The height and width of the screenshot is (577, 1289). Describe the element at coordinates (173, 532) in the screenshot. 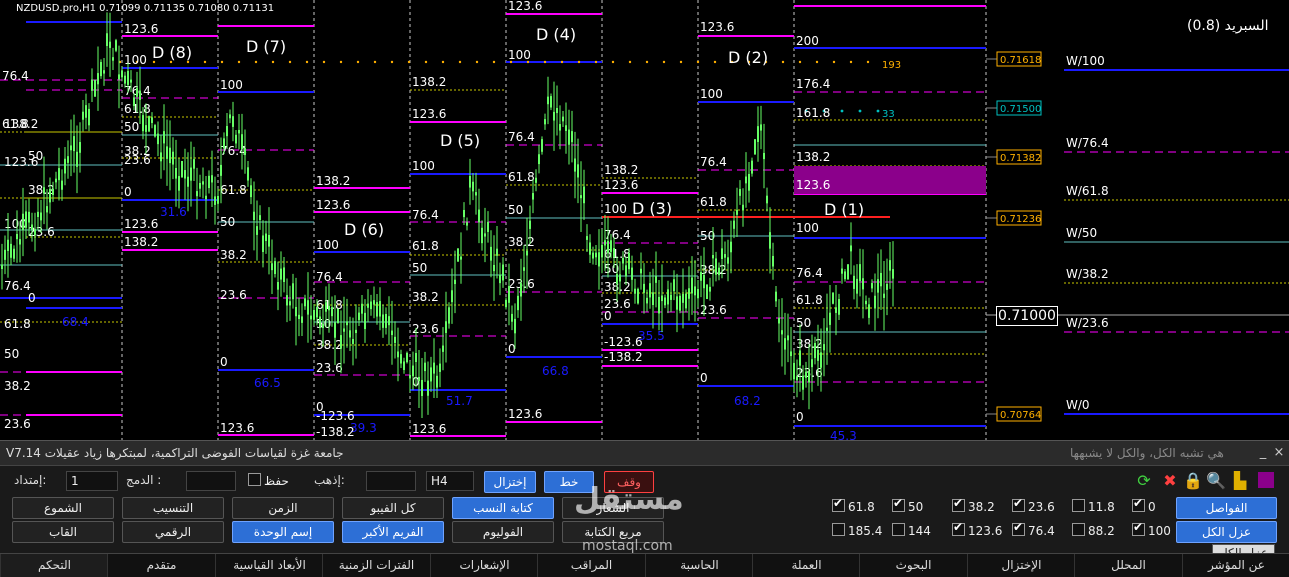

I see `btn-digital: الرقمي` at that location.